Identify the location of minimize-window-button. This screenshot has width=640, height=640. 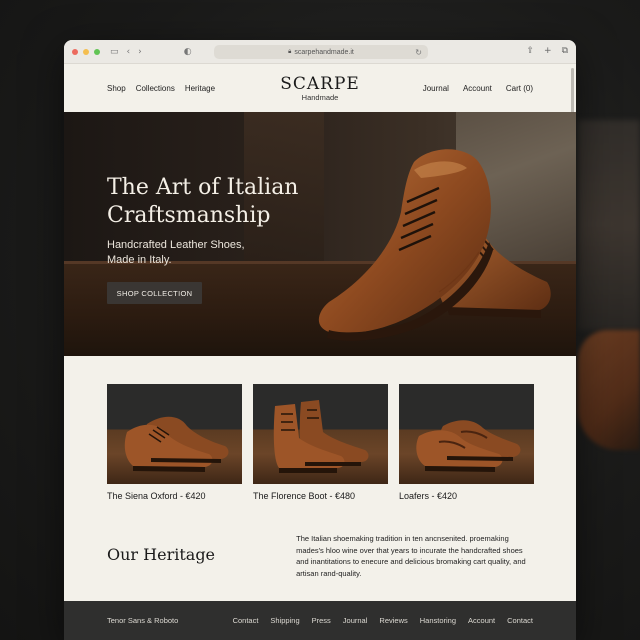
(86, 51).